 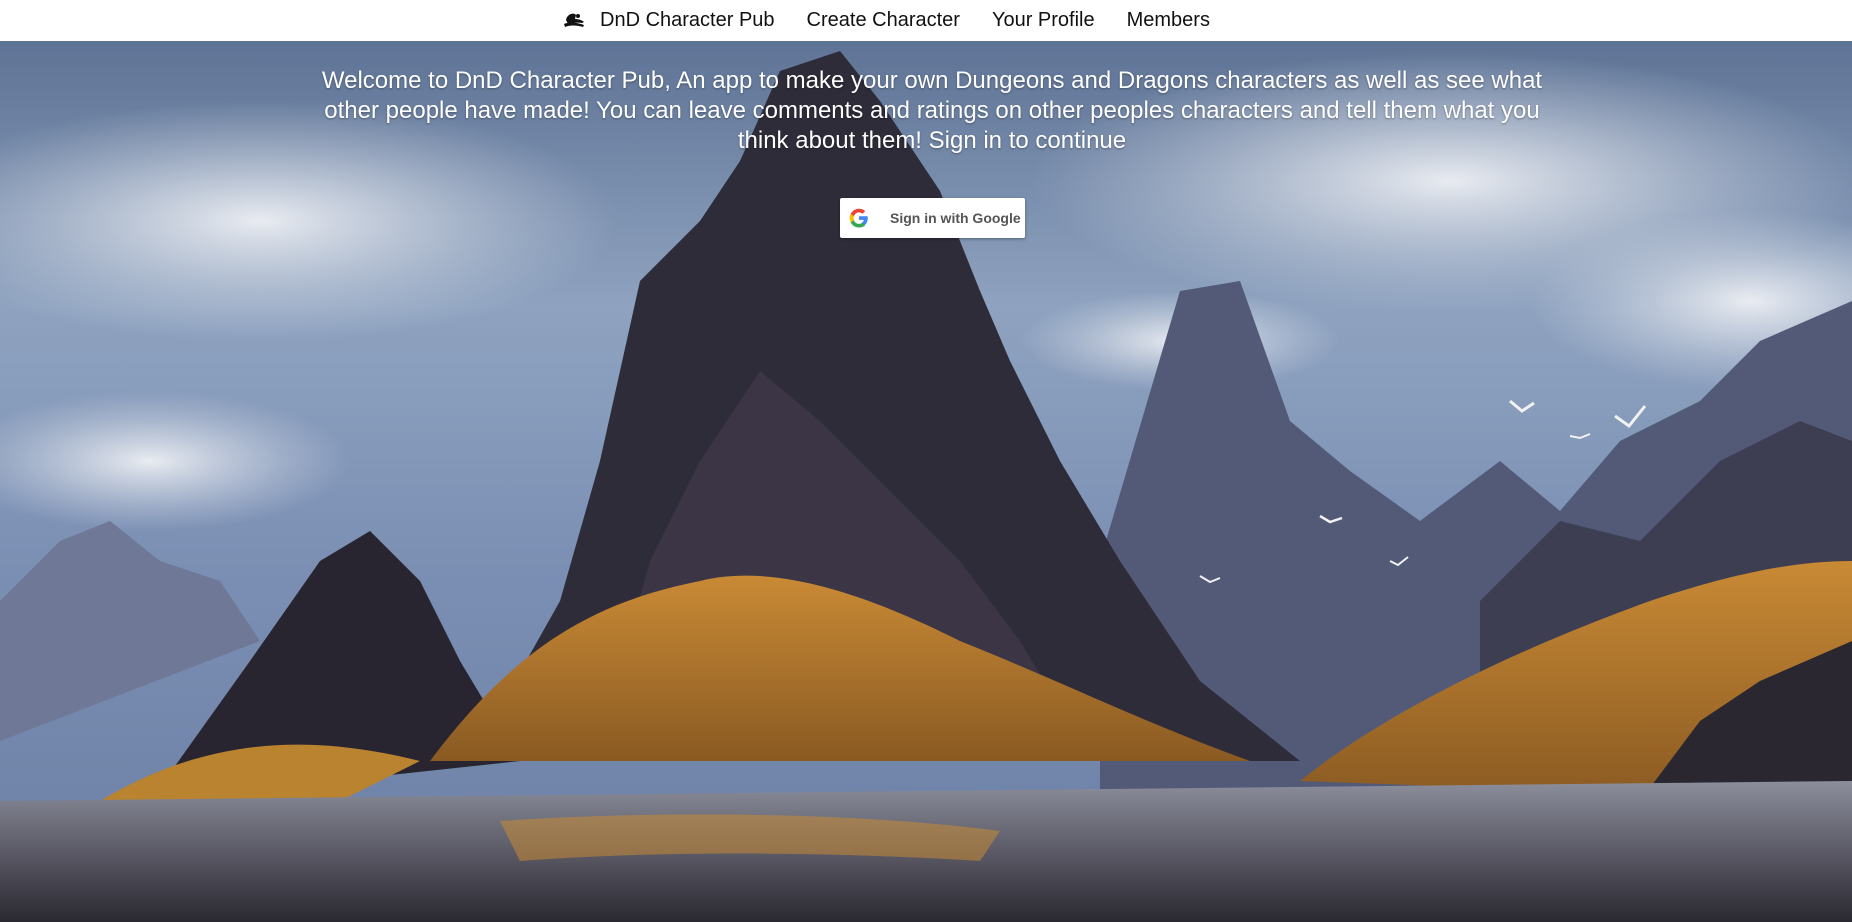 What do you see at coordinates (574, 21) in the screenshot?
I see `hat-icon` at bounding box center [574, 21].